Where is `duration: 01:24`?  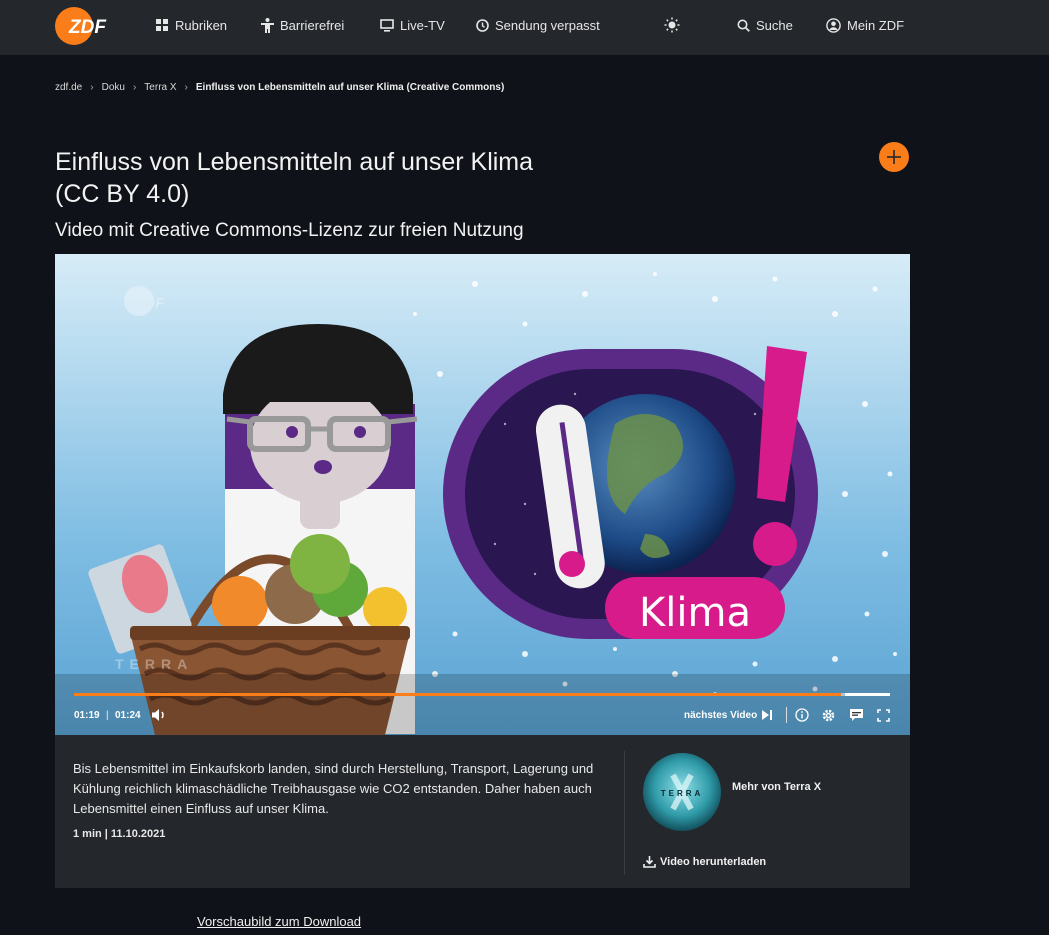 duration: 01:24 is located at coordinates (128, 715).